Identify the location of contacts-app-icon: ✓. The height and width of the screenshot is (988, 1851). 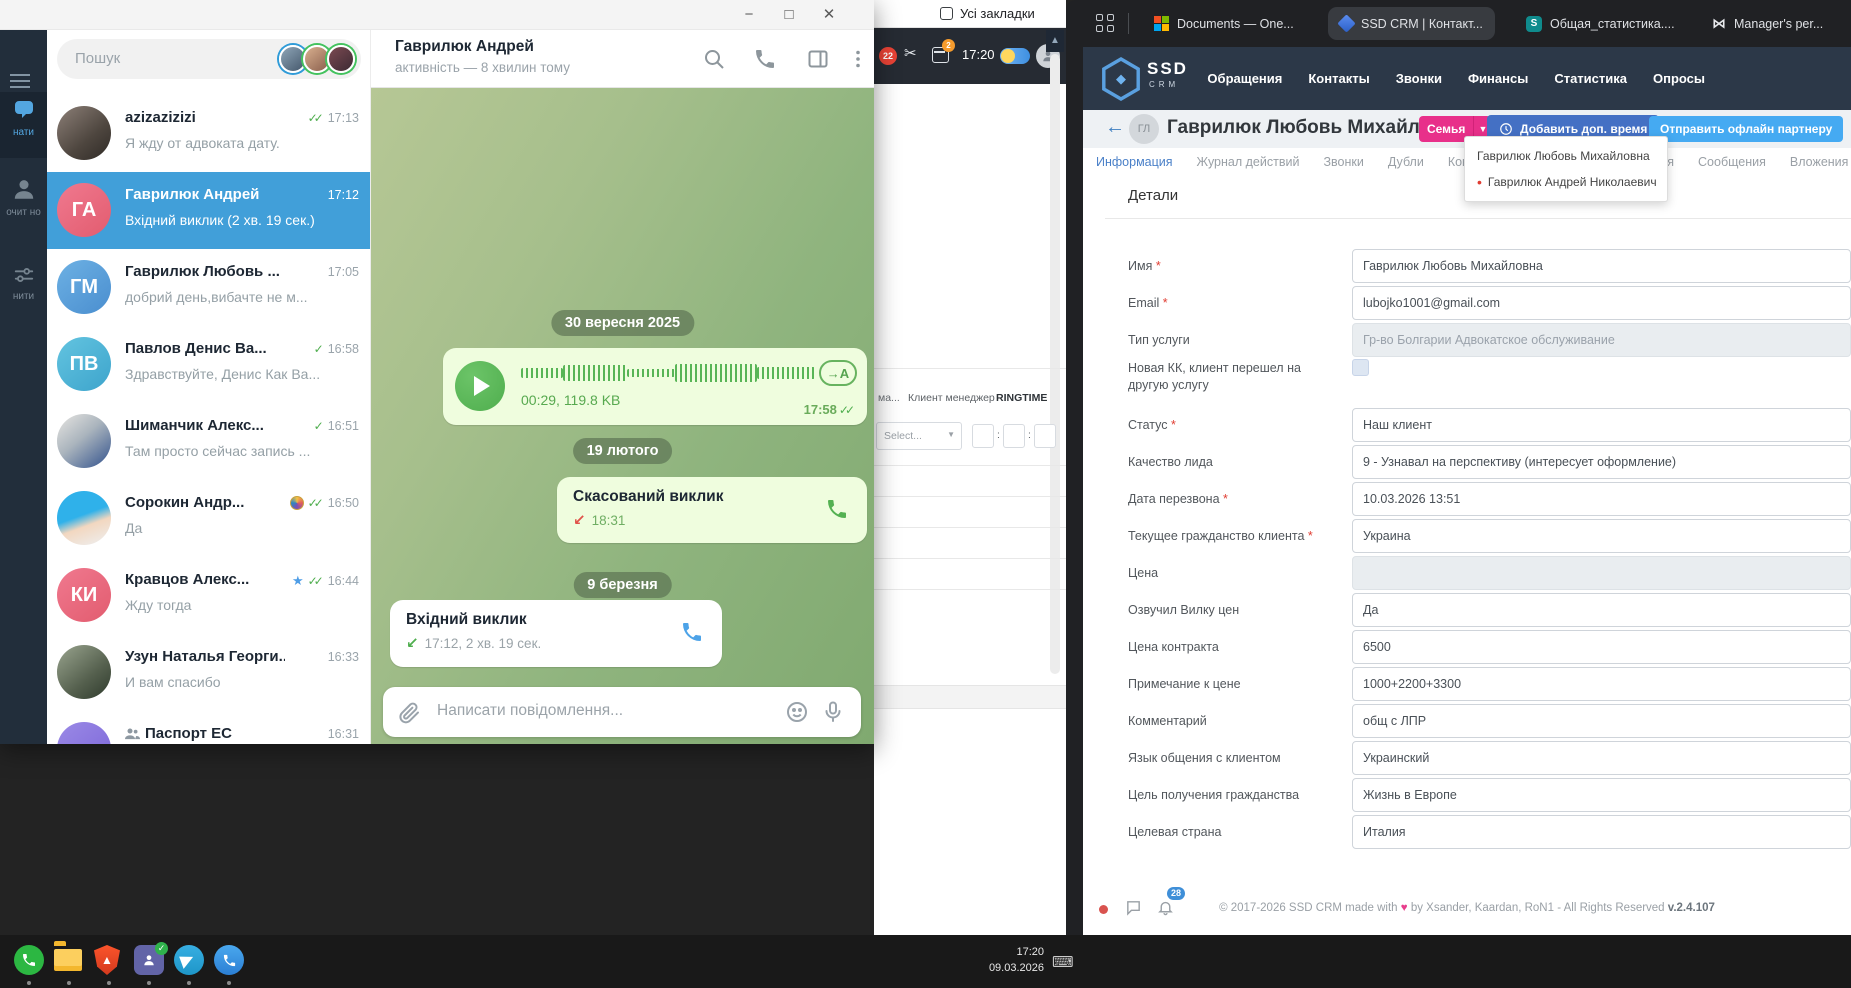
(151, 958).